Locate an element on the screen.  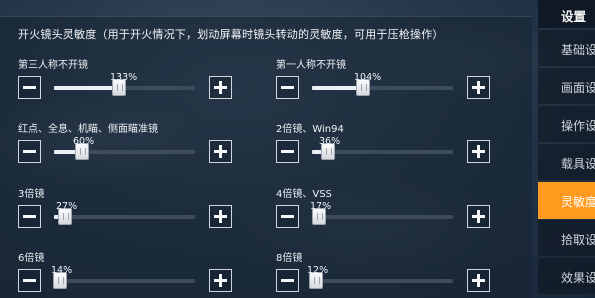
sensitivity-row: 2倍镜、Win94 36% is located at coordinates (396, 150).